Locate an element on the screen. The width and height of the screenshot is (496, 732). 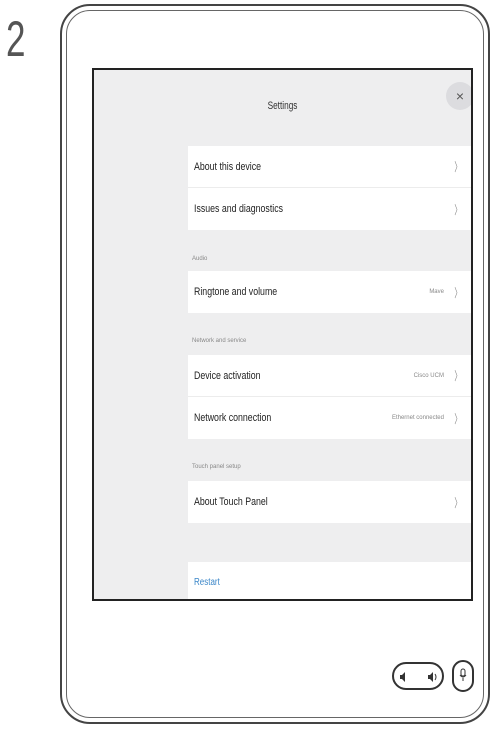
settings-item-issues-and-diagnostics: Issues and diagnostics 〉 is located at coordinates (329, 209).